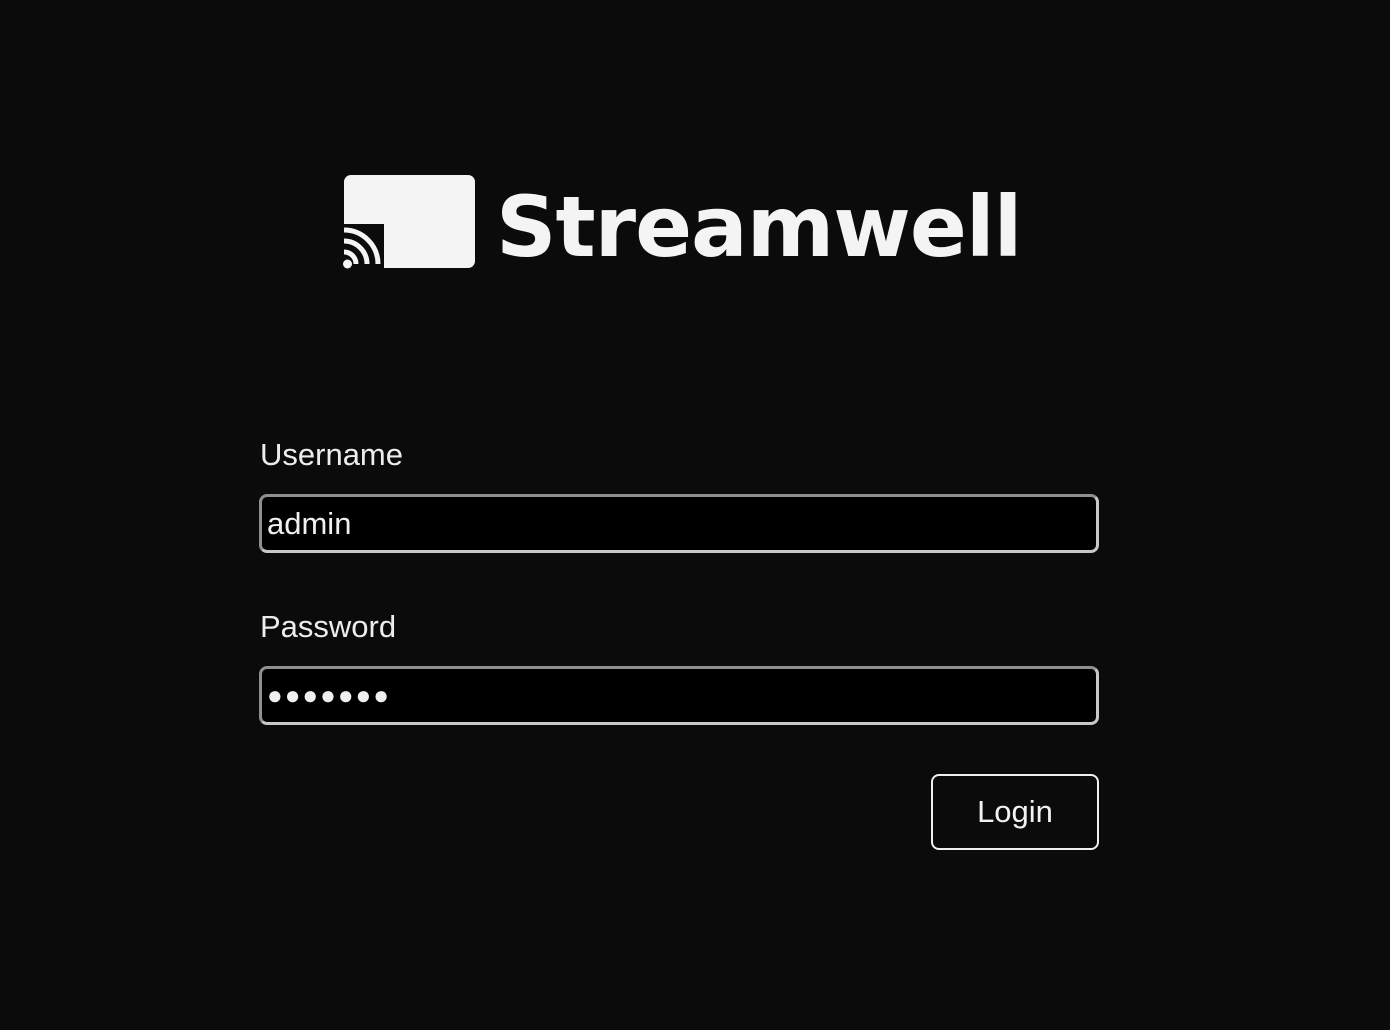 This screenshot has width=1390, height=1030. Describe the element at coordinates (408, 222) in the screenshot. I see `cast-screen-icon` at that location.